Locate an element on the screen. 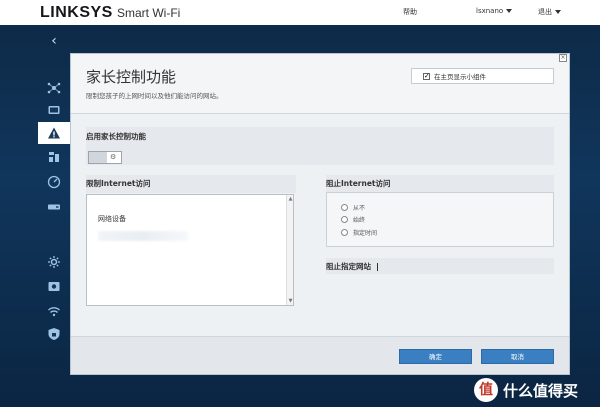 Image resolution: width=600 pixels, height=407 pixels. help-link: 帮助 is located at coordinates (410, 12).